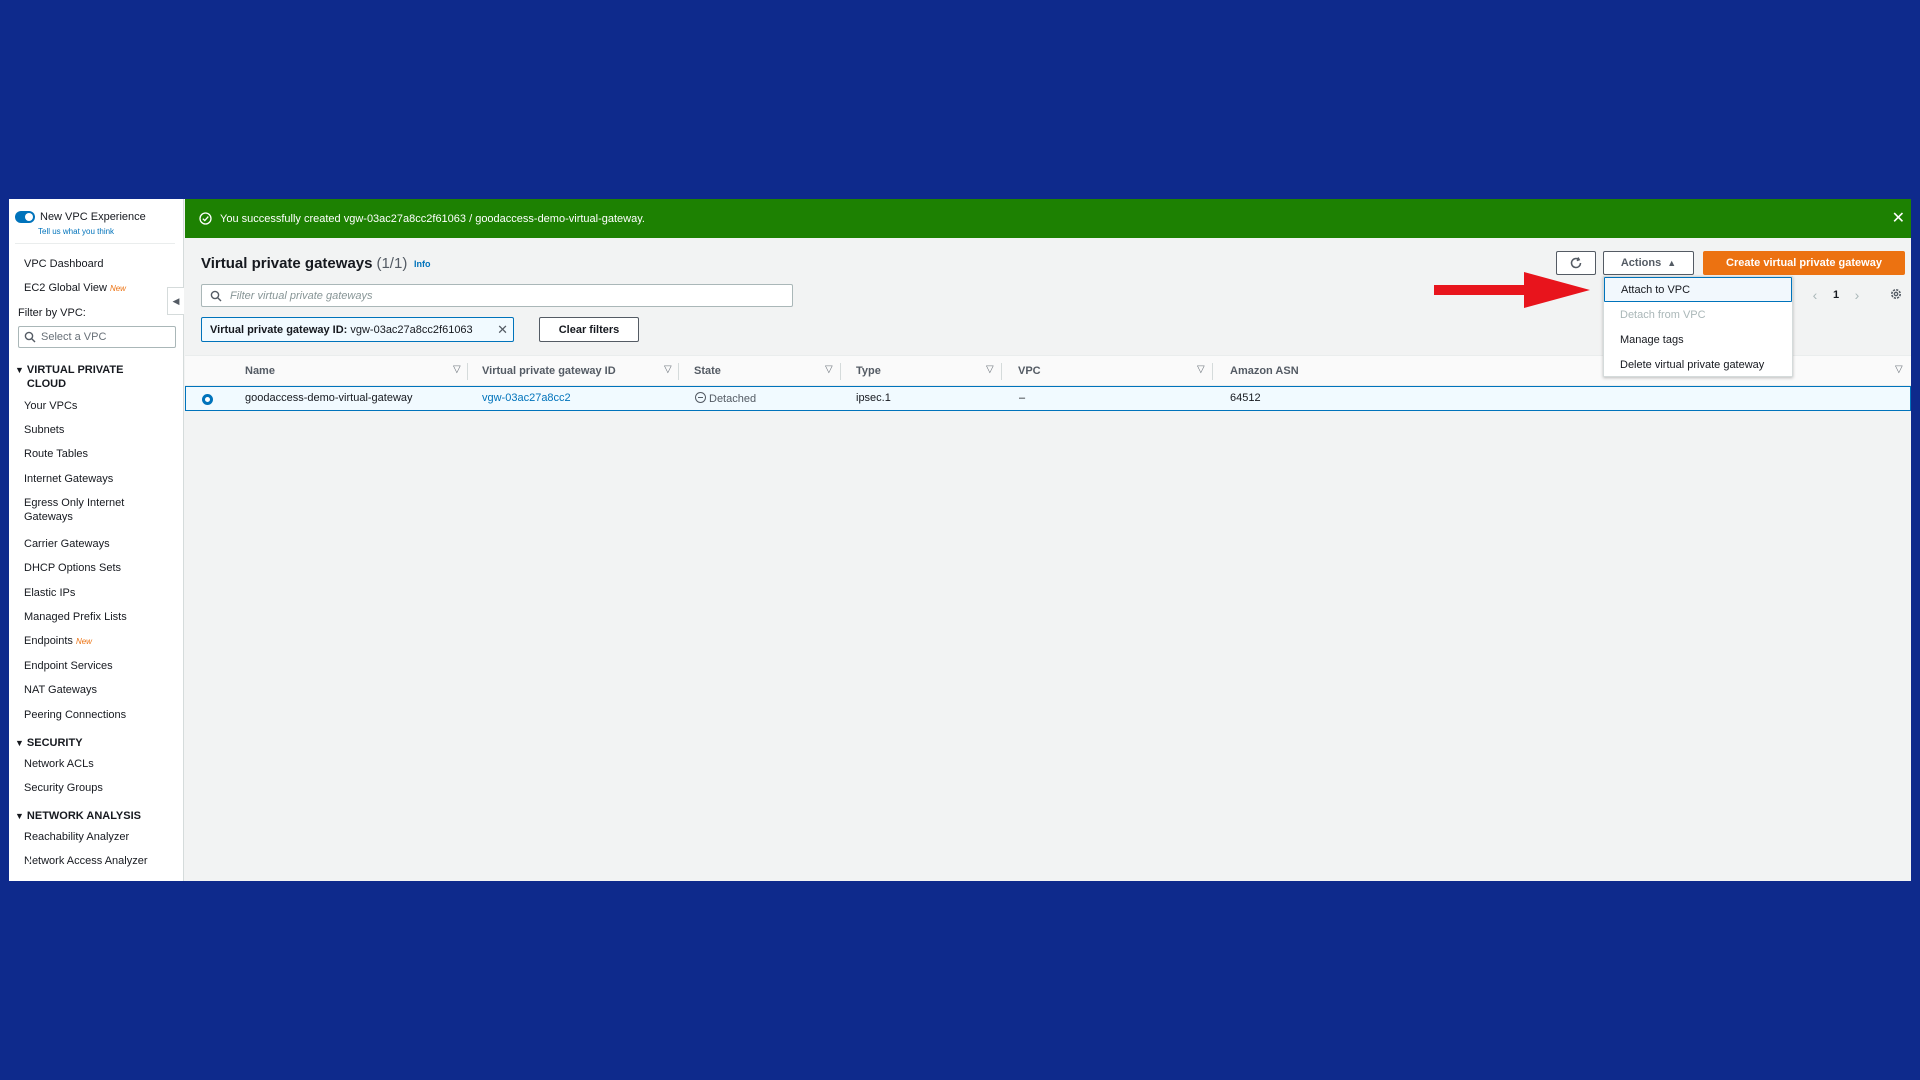  Describe the element at coordinates (1857, 295) in the screenshot. I see `next-page-icon: ›` at that location.